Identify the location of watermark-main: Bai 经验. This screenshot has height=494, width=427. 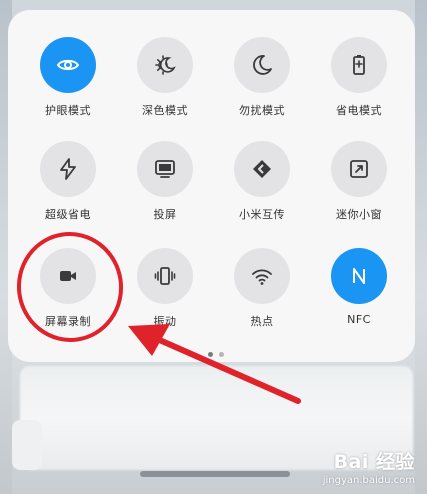
(374, 462).